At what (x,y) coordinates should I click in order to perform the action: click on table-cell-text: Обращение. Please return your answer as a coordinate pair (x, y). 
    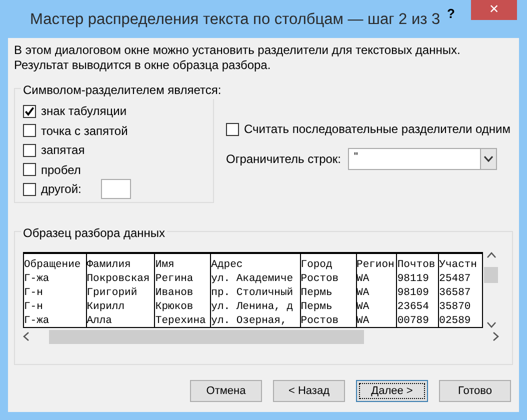
    Looking at the image, I should click on (53, 265).